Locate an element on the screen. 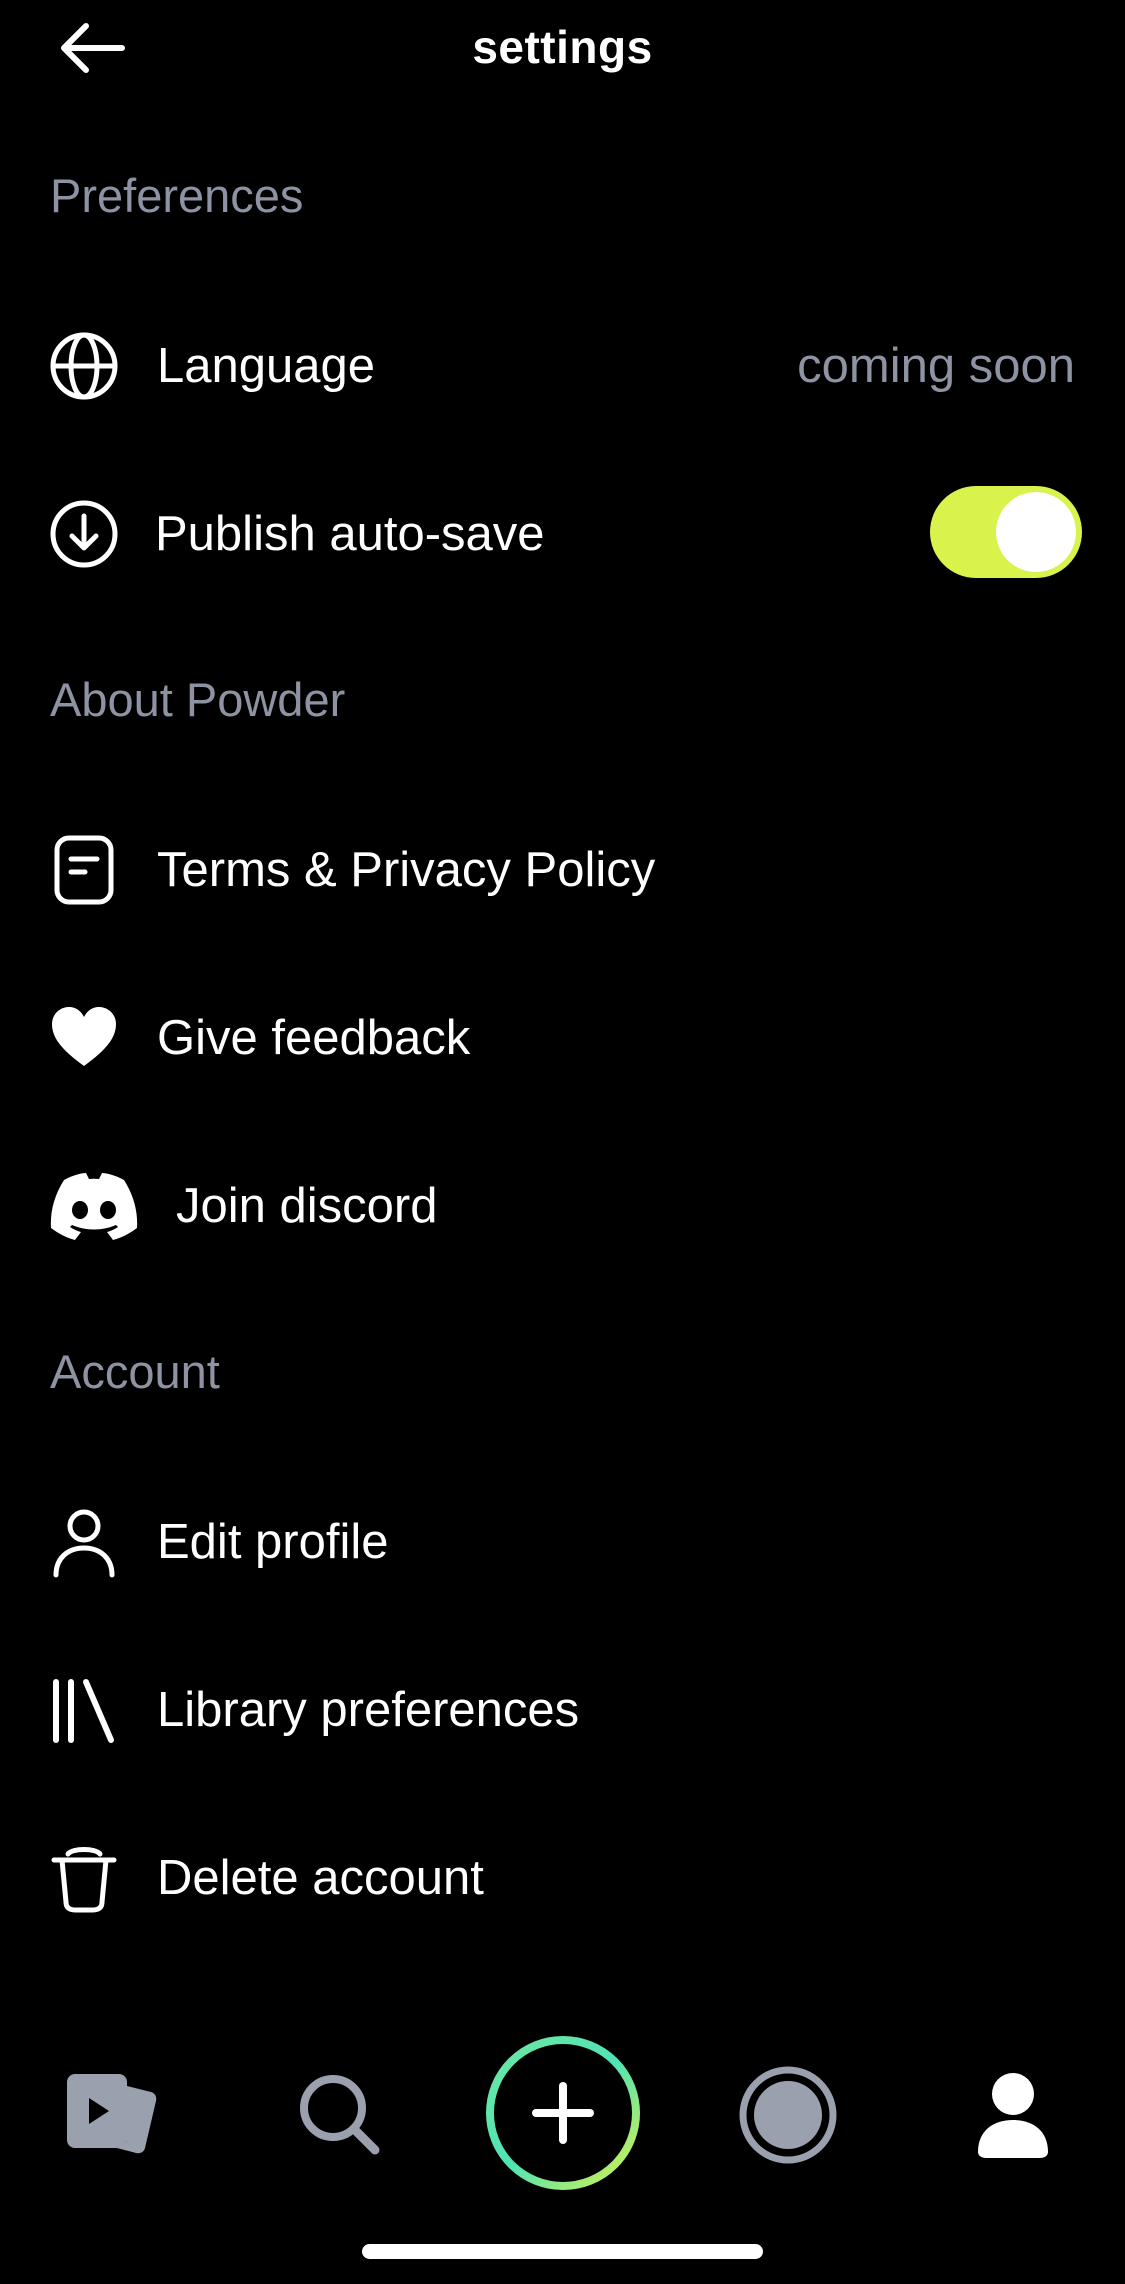  globe-icon is located at coordinates (84, 366).